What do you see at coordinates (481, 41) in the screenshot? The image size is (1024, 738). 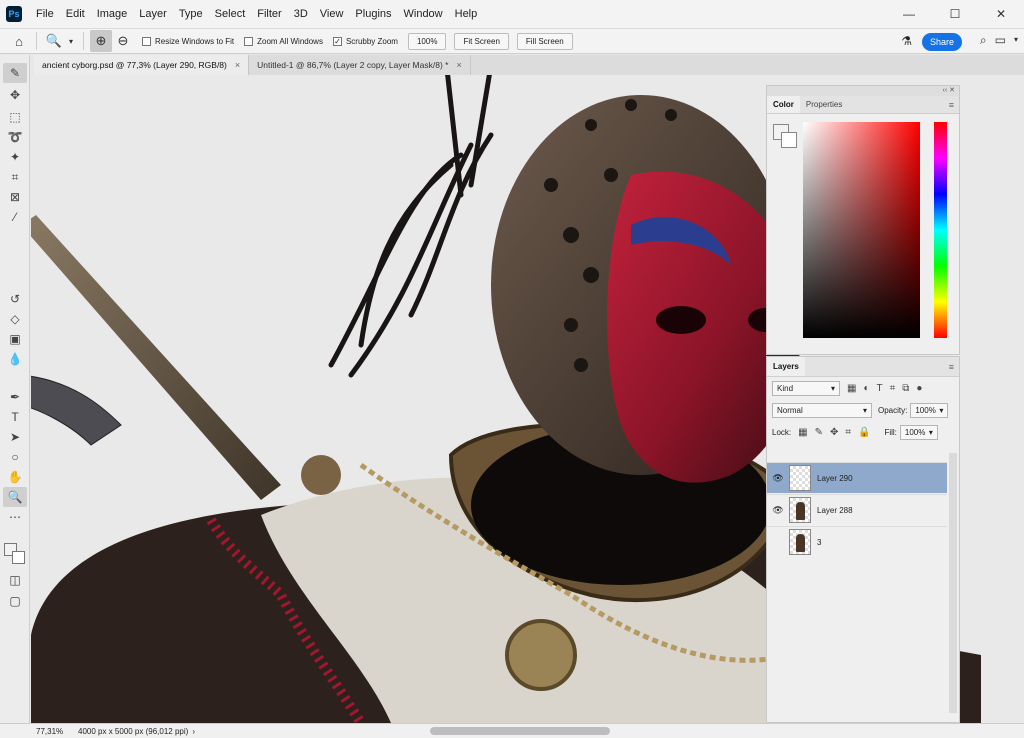 I see `fit-screen-button: Fit Screen` at bounding box center [481, 41].